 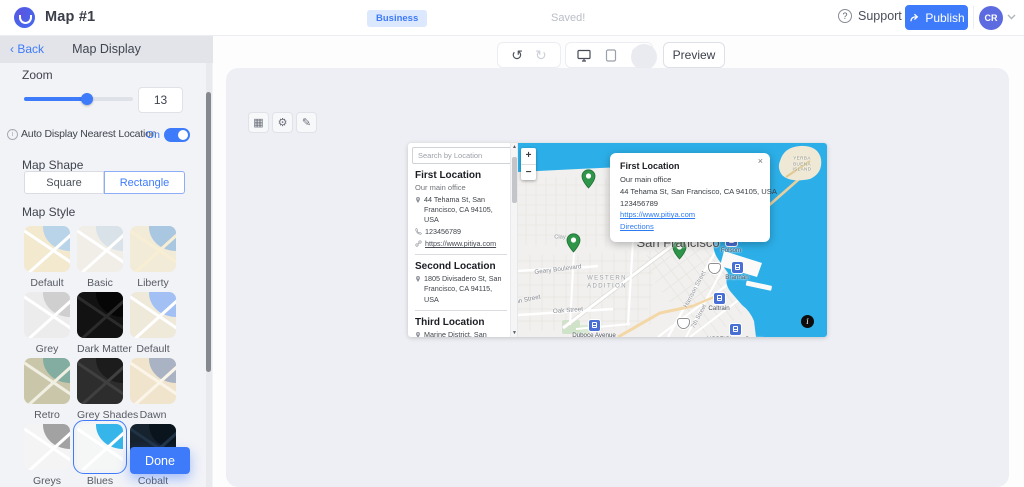 I want to click on popup-directions-link: Directions, so click(x=690, y=227).